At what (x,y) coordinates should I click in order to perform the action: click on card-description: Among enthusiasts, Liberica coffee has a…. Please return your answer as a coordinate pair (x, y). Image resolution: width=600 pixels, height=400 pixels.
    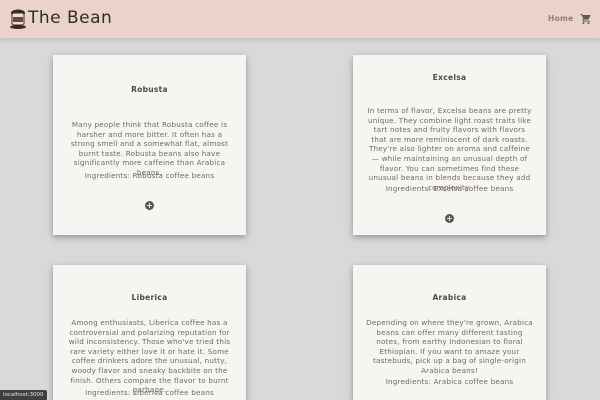
    Looking at the image, I should click on (149, 356).